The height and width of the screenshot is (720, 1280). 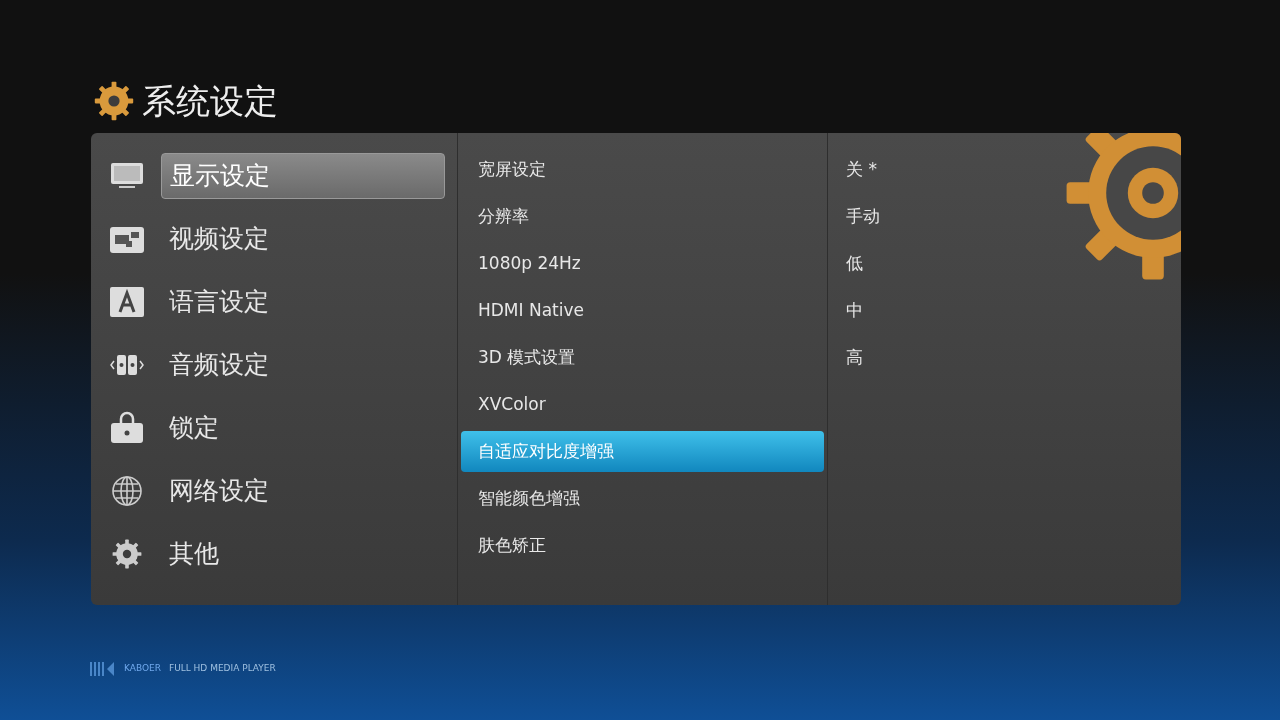 I want to click on setting-item: 分辨率, so click(x=642, y=216).